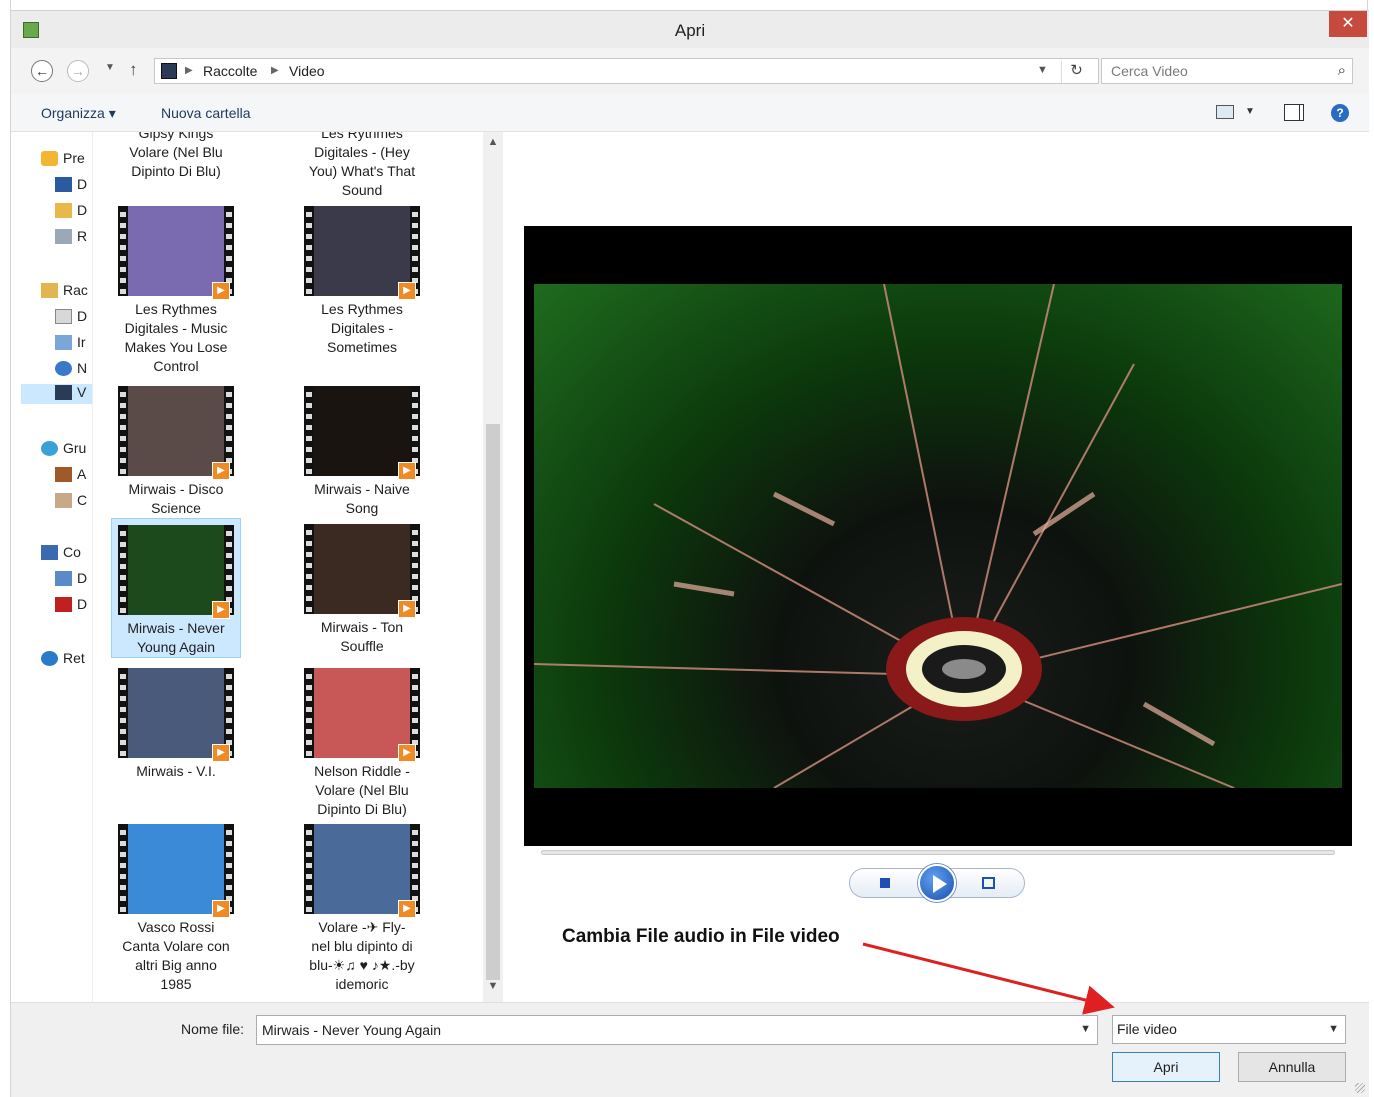 The height and width of the screenshot is (1097, 1374). Describe the element at coordinates (1360, 1088) in the screenshot. I see `resize-grip-icon` at that location.